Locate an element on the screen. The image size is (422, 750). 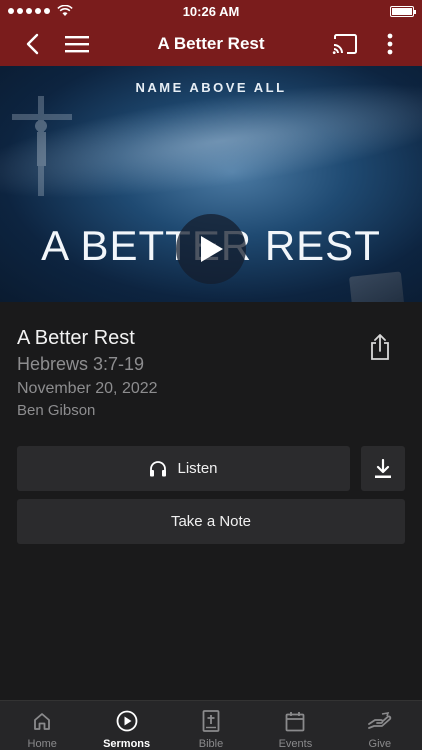
series-title: NAME ABOVE ALL is located at coordinates (211, 87).